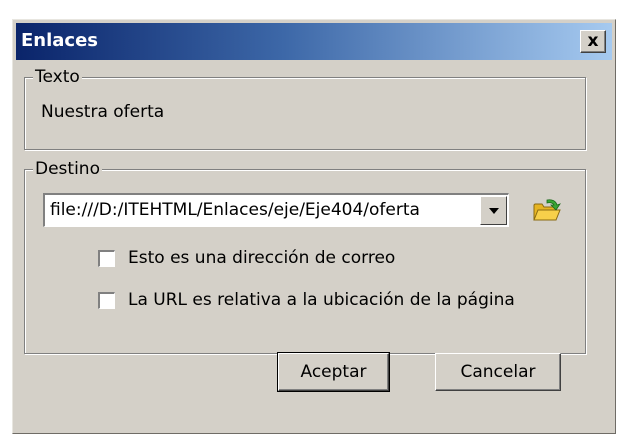 The height and width of the screenshot is (440, 622). What do you see at coordinates (333, 372) in the screenshot?
I see `accept-button: Aceptar` at bounding box center [333, 372].